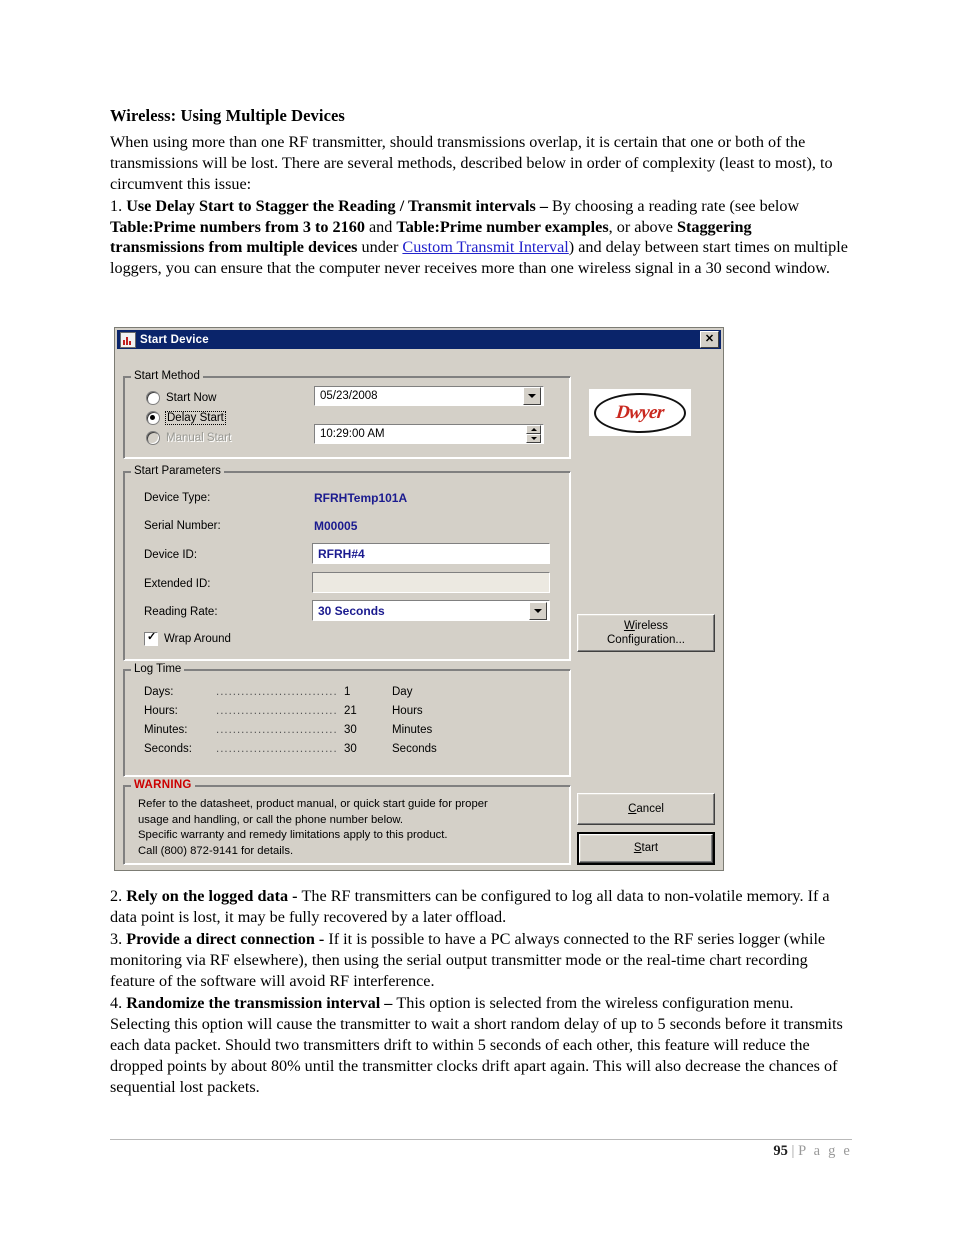 The width and height of the screenshot is (954, 1235). I want to click on item1-text-c: and, so click(380, 226).